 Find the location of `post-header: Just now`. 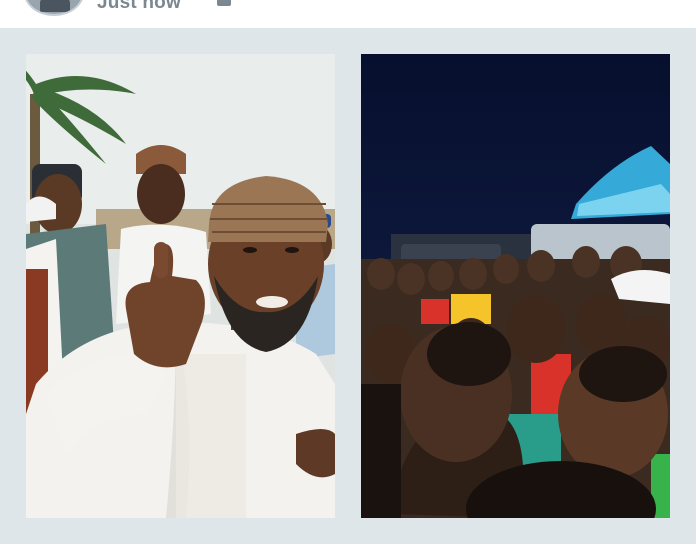

post-header: Just now is located at coordinates (348, 14).